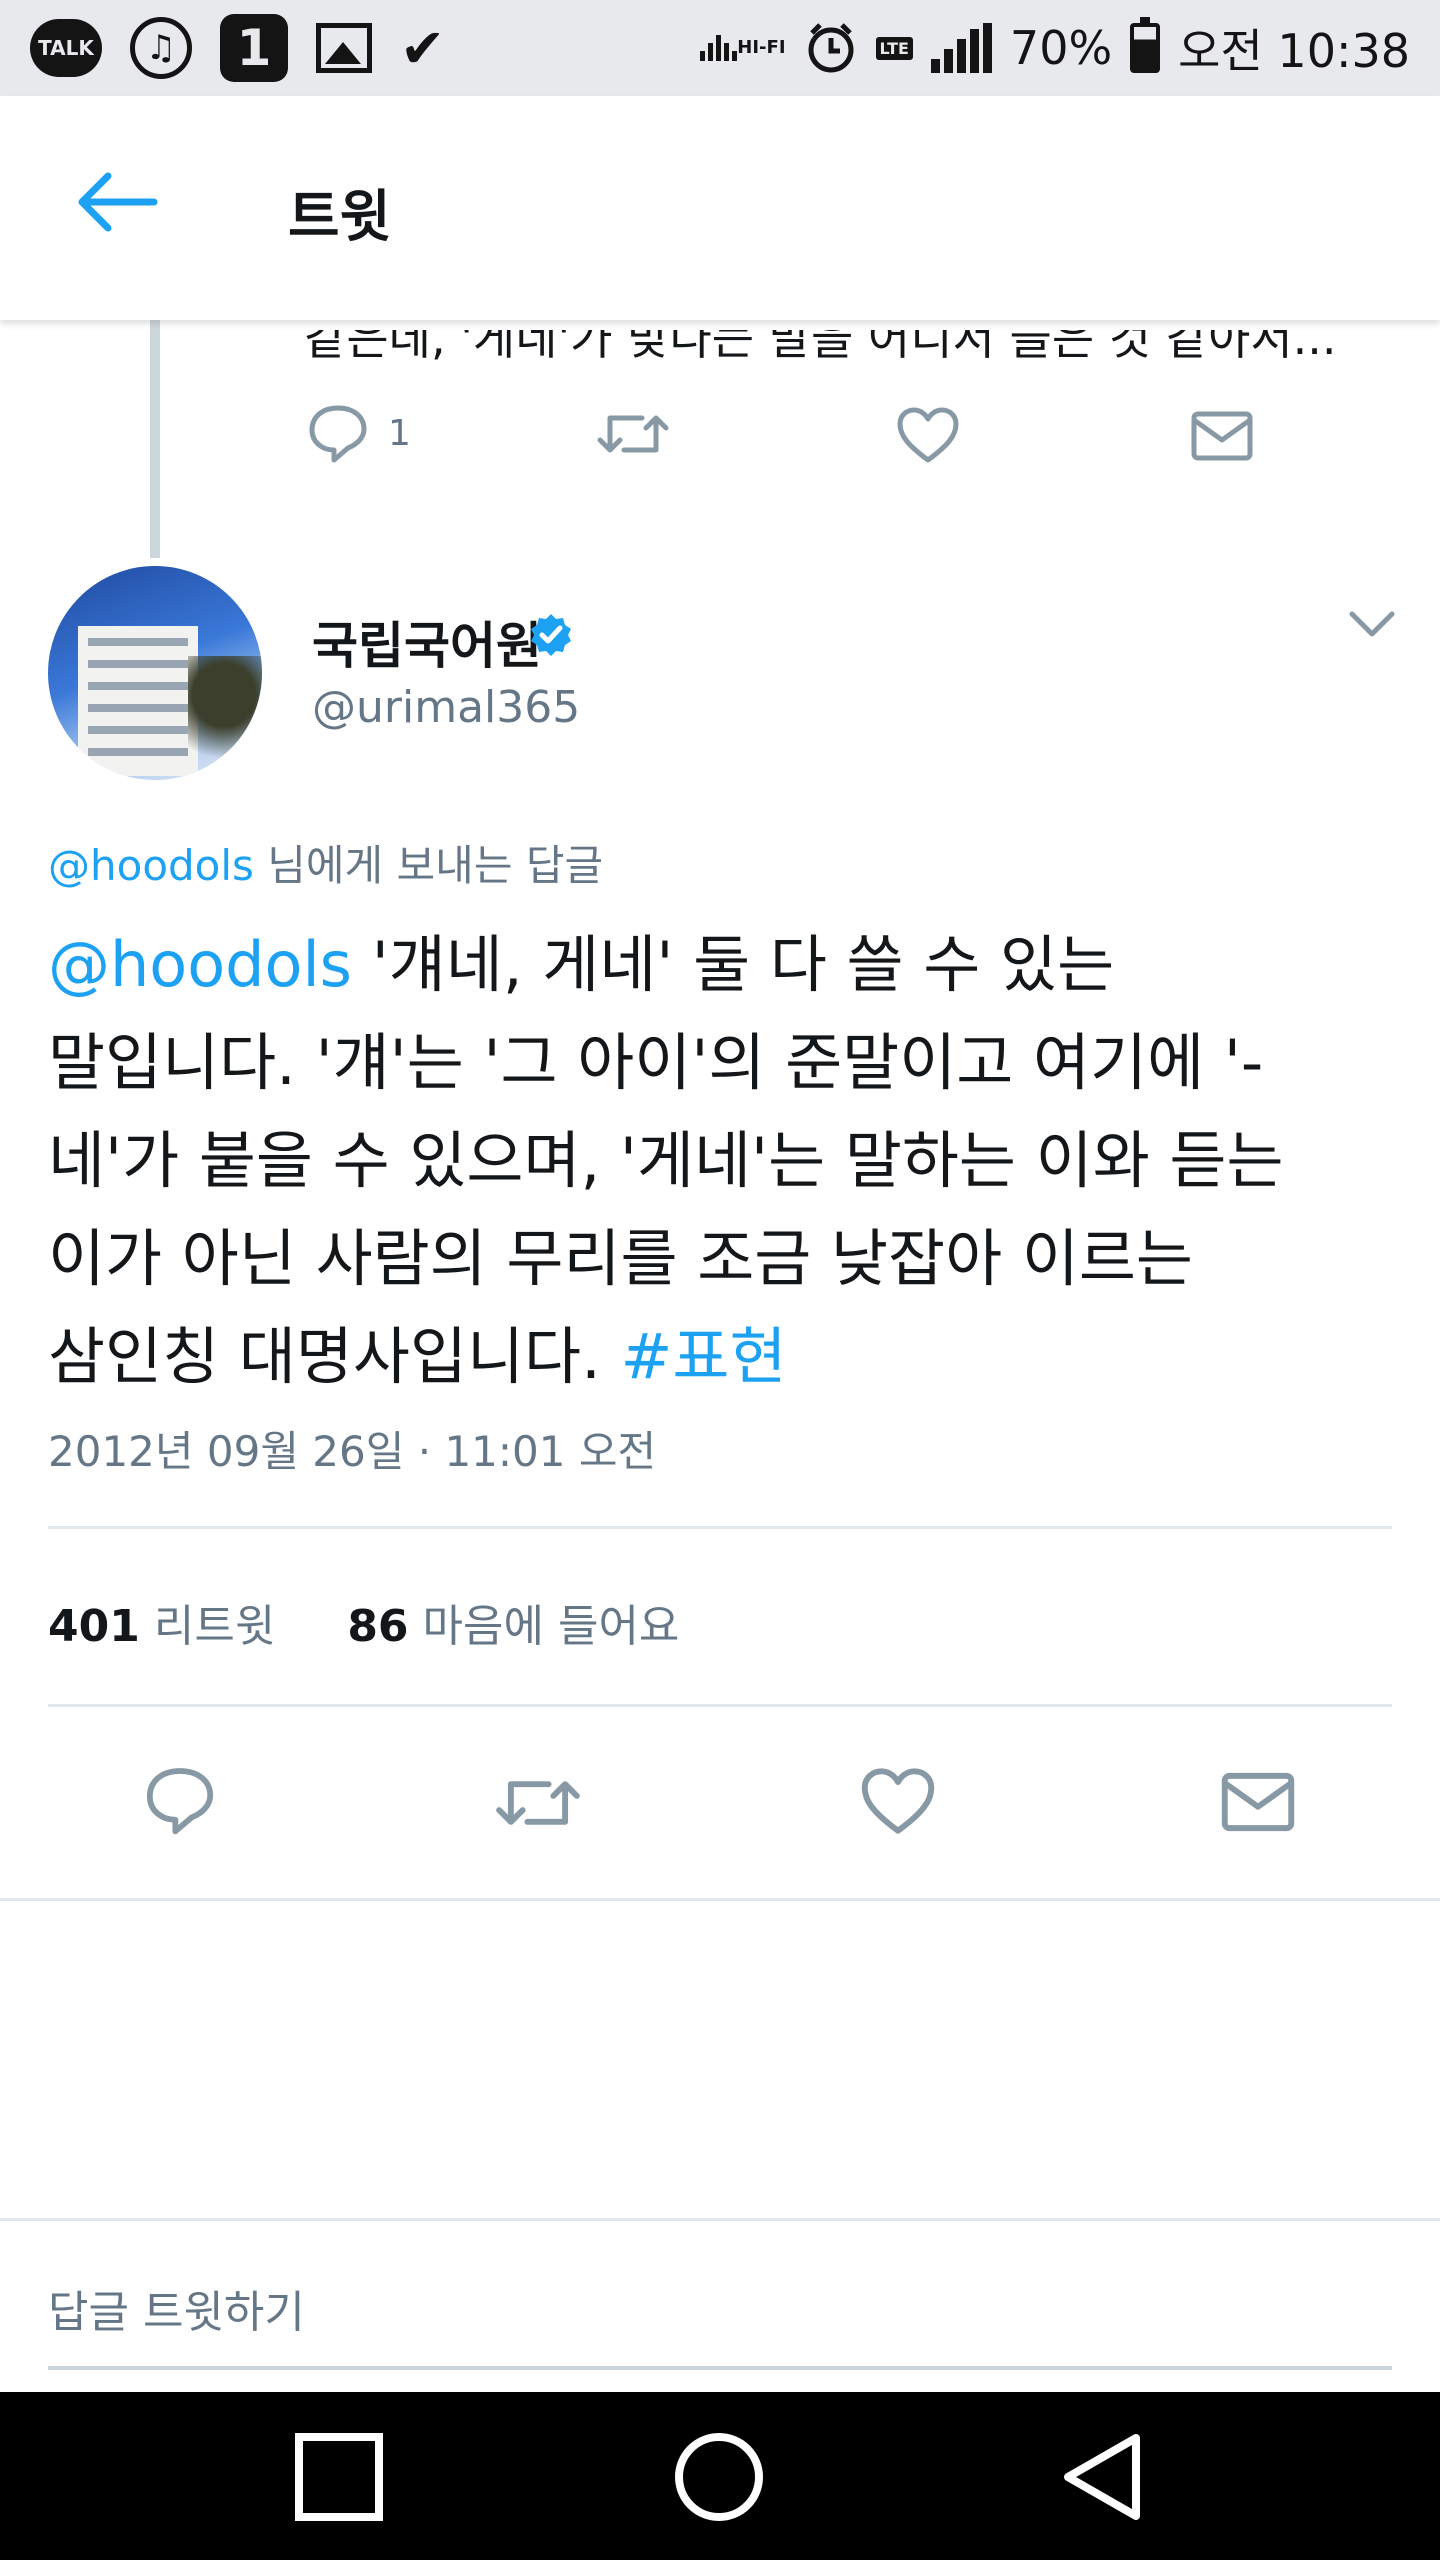  Describe the element at coordinates (66, 48) in the screenshot. I see `talk-icon: TALK` at that location.